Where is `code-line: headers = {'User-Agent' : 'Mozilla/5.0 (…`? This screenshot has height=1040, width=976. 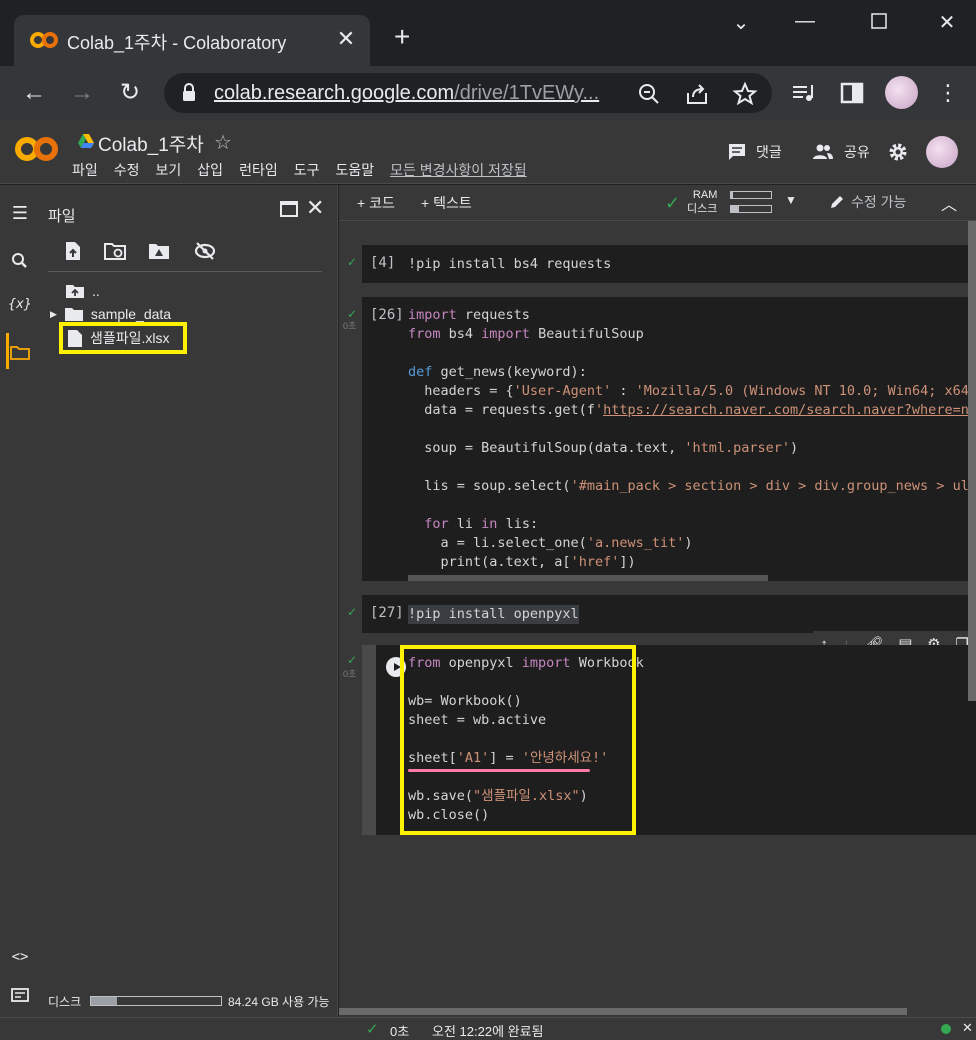
code-line: headers = {'User-Agent' : 'Mozilla/5.0 (… is located at coordinates (692, 391).